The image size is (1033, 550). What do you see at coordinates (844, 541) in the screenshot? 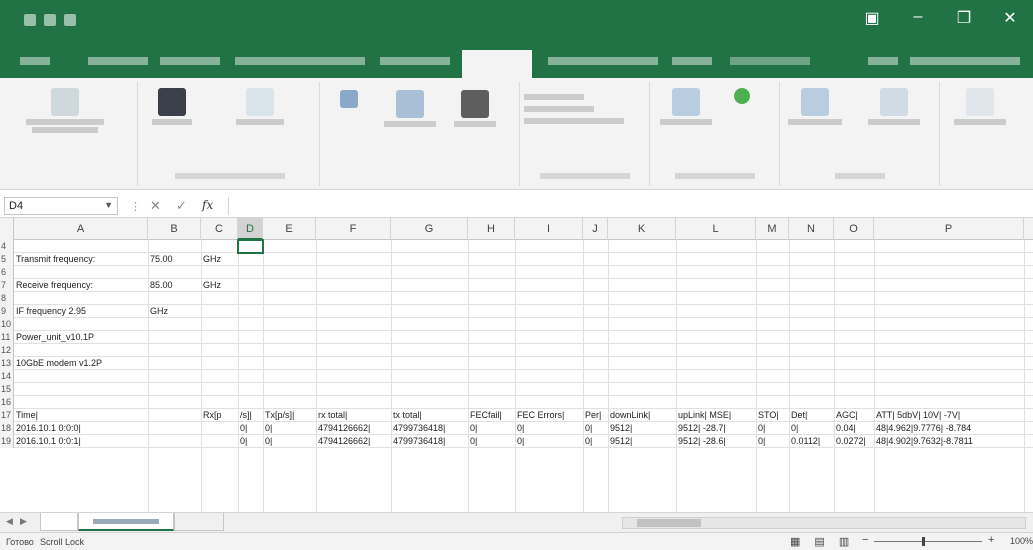
I see `page-break-view-icon: ▥` at bounding box center [844, 541].